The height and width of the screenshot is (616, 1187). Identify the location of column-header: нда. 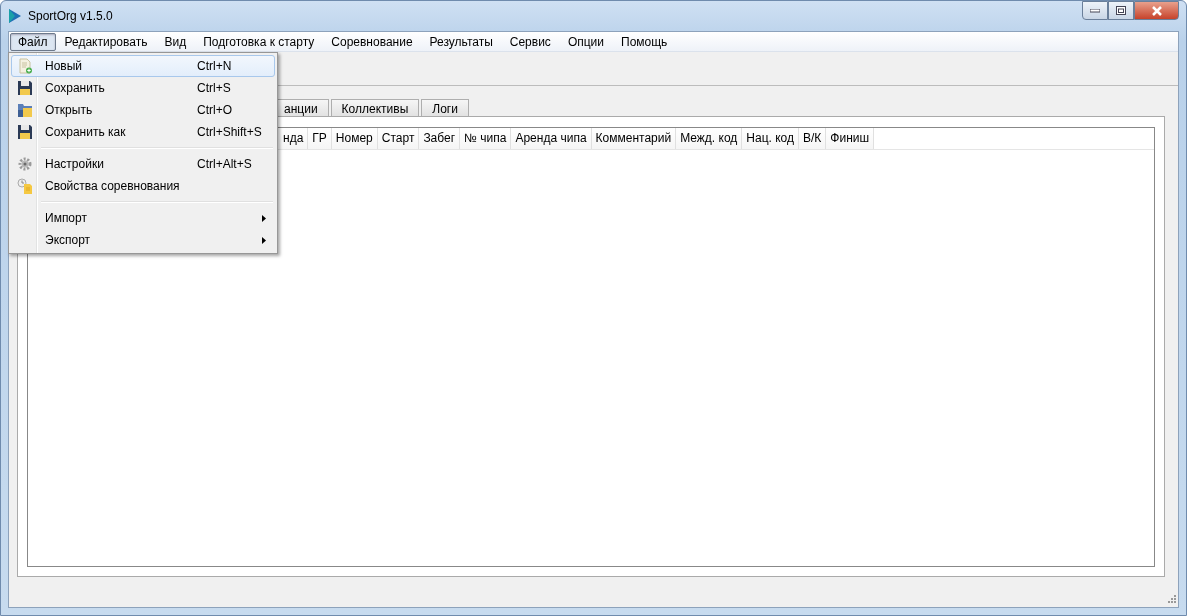
(294, 138).